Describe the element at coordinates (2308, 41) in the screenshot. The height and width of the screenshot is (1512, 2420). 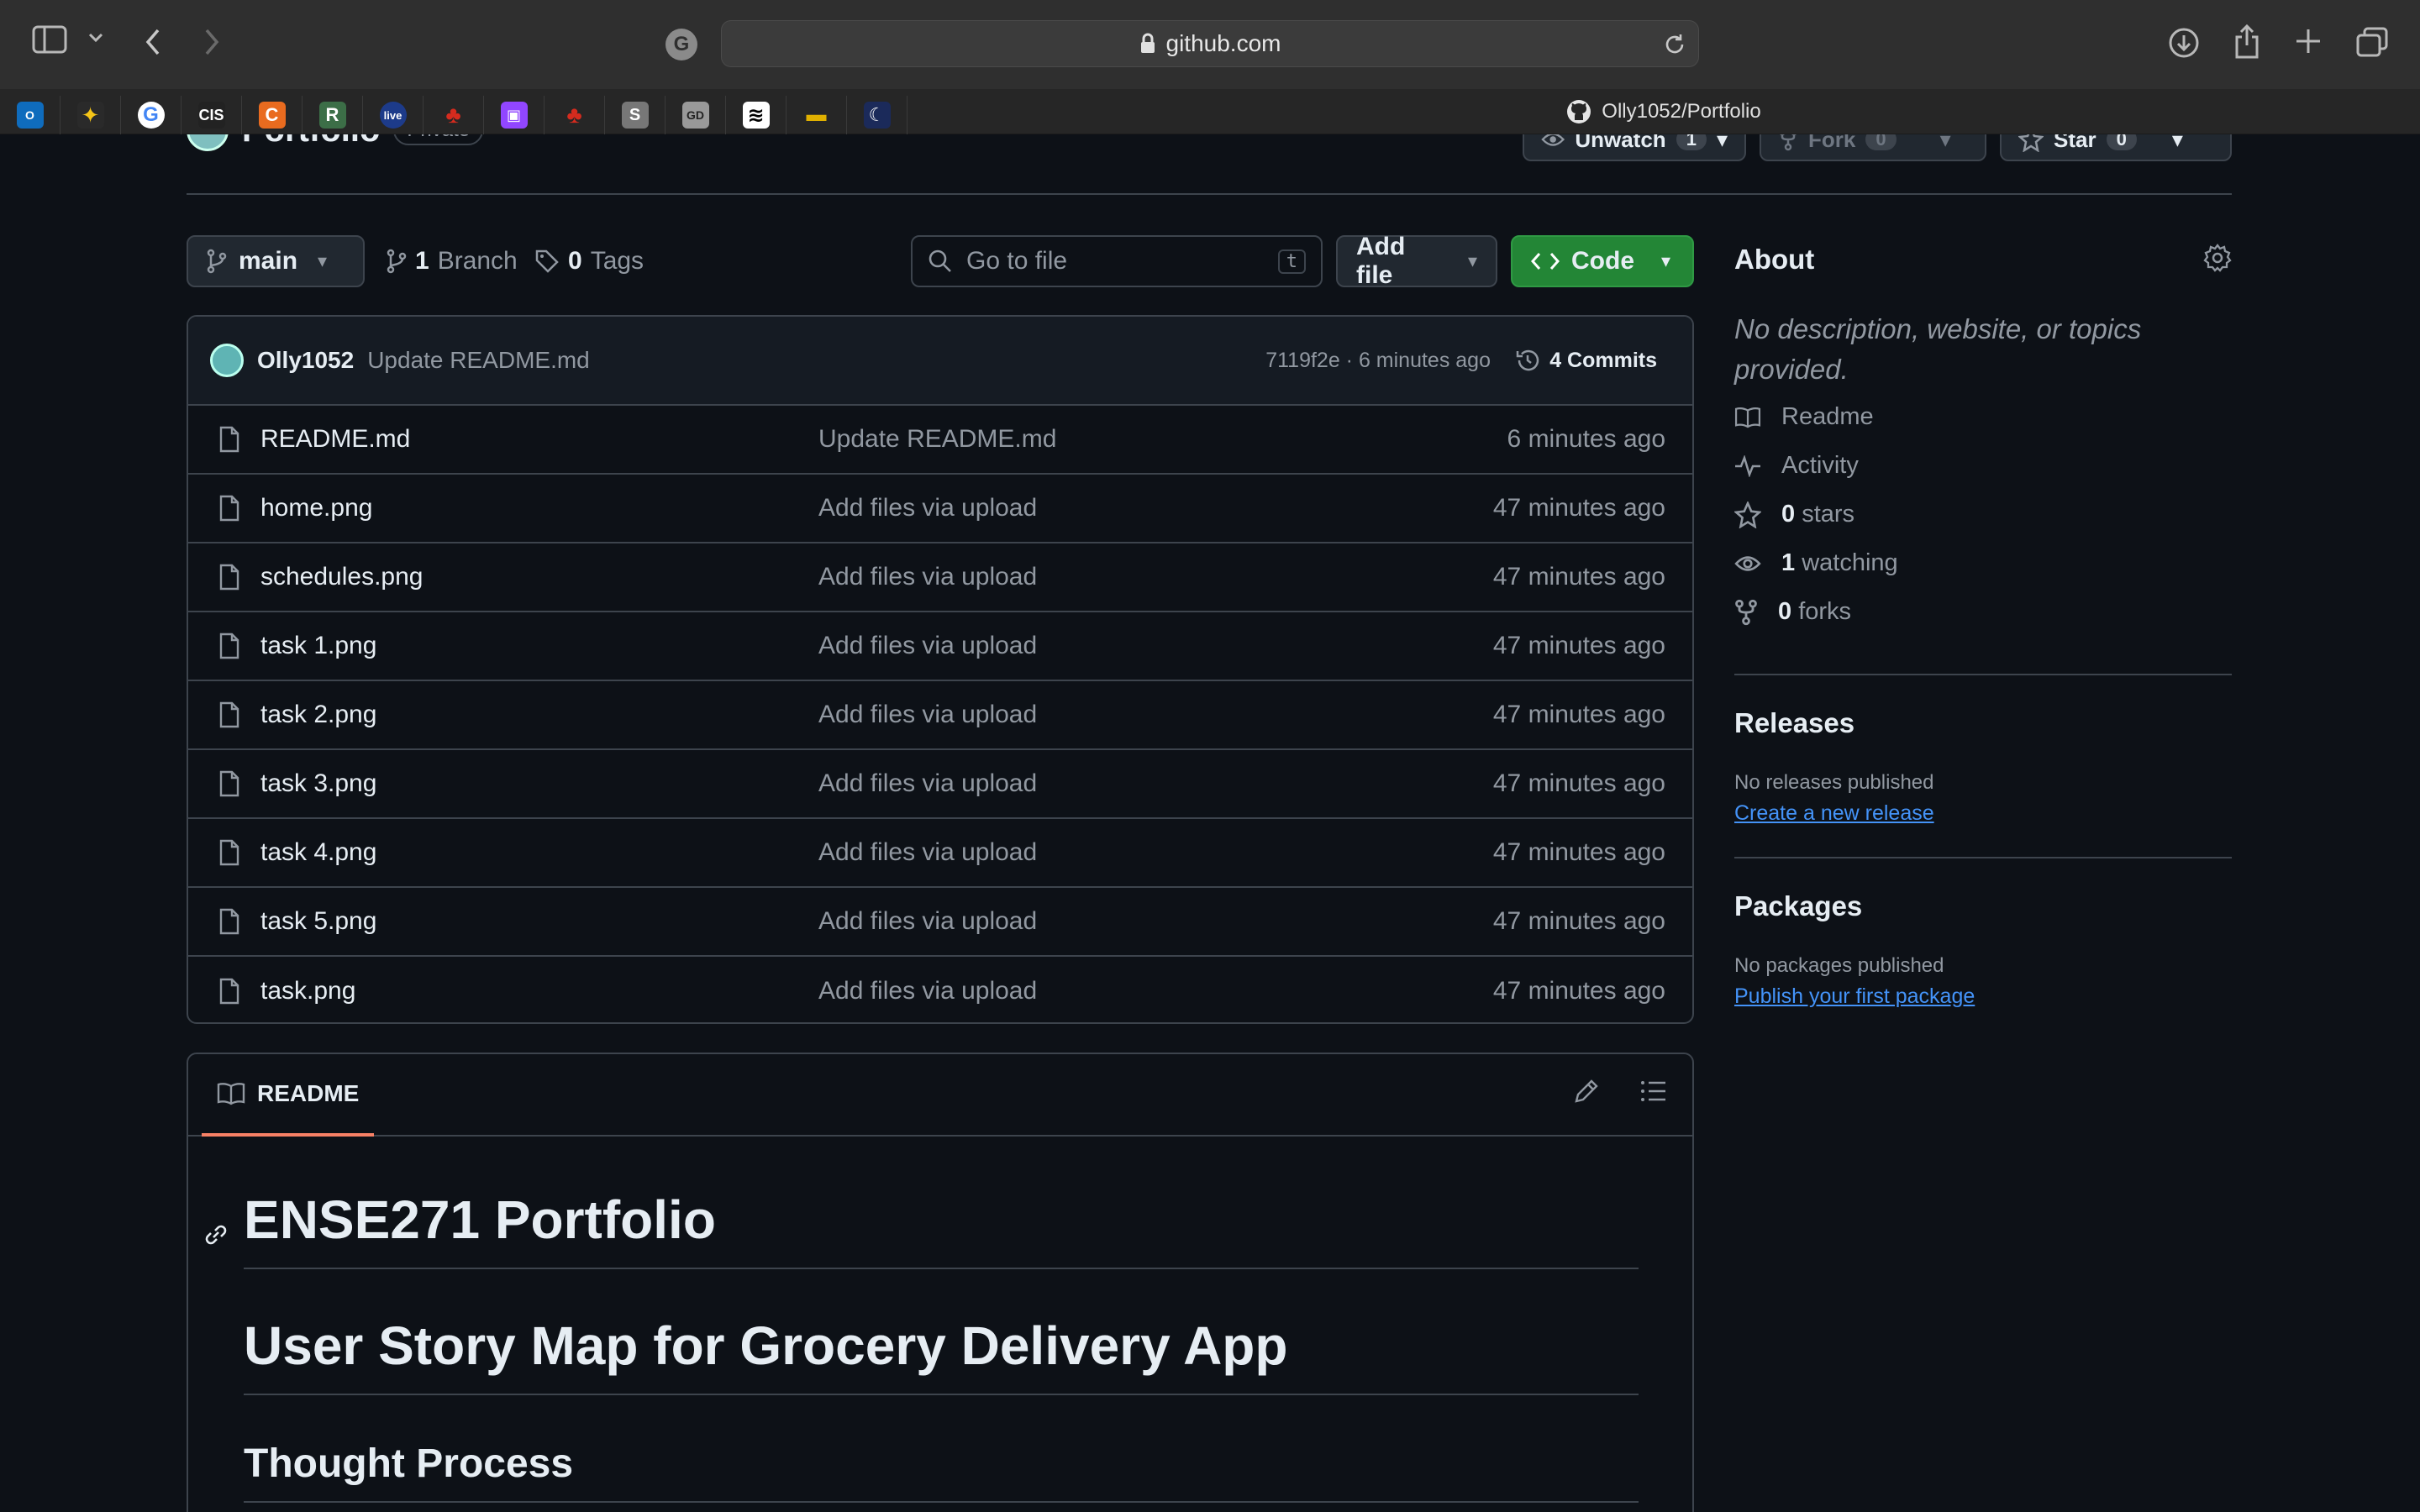
I see `new-tab-icon` at that location.